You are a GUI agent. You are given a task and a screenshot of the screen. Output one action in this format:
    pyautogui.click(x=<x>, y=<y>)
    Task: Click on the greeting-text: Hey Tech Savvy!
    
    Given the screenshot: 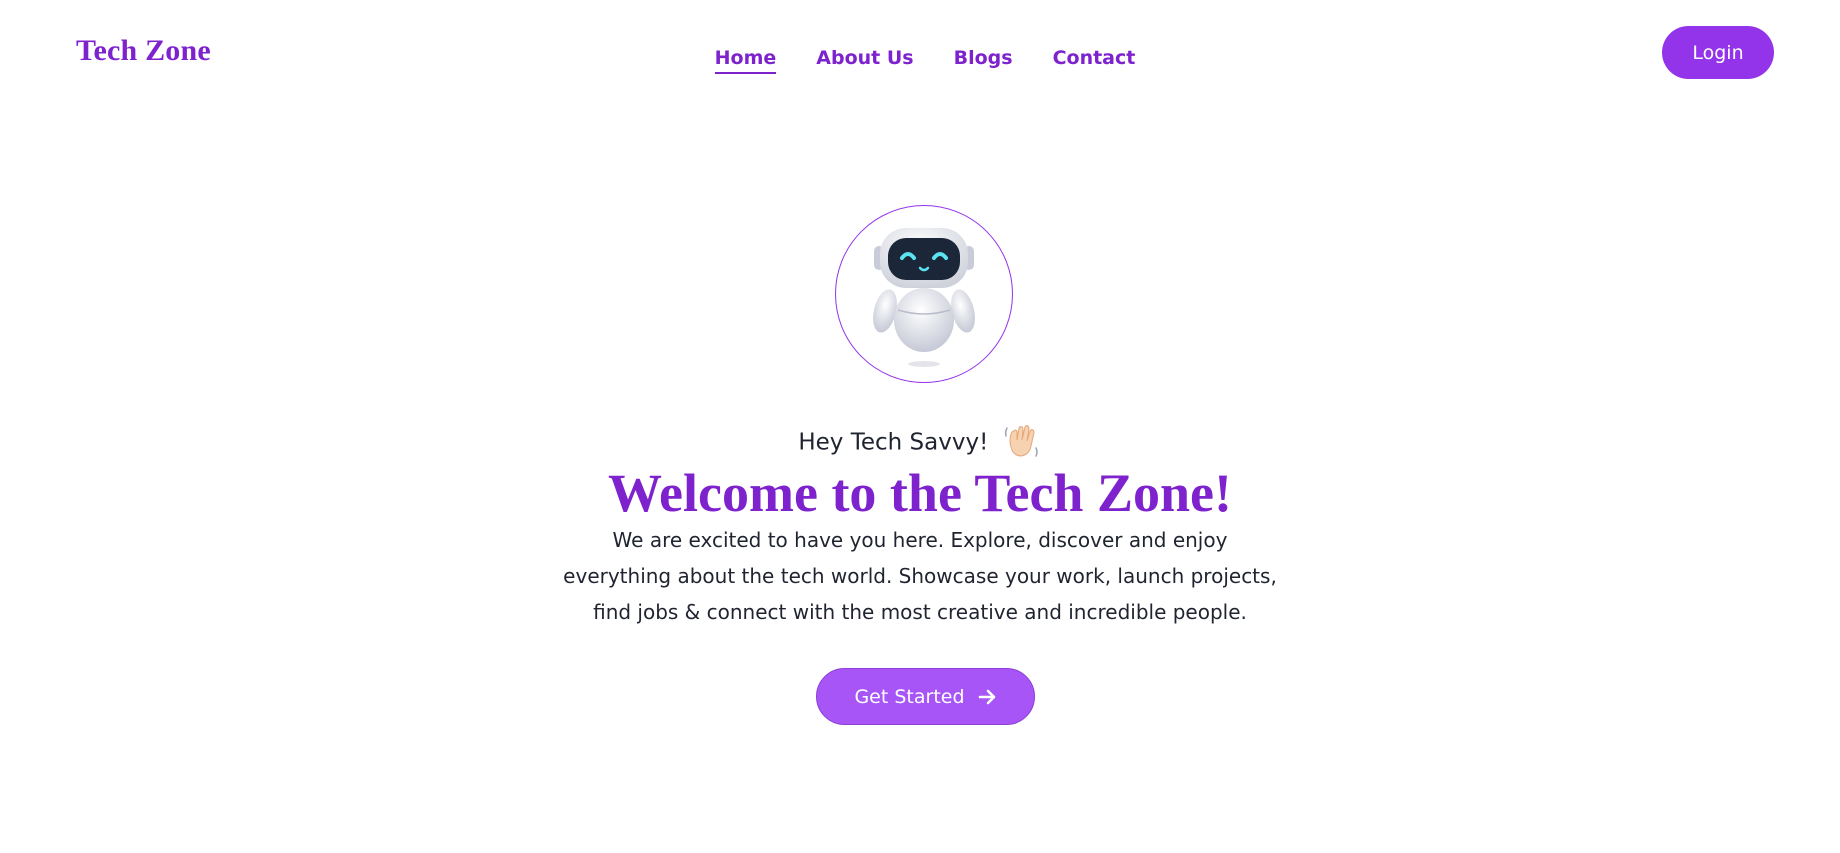 What is the action you would take?
    pyautogui.click(x=893, y=442)
    